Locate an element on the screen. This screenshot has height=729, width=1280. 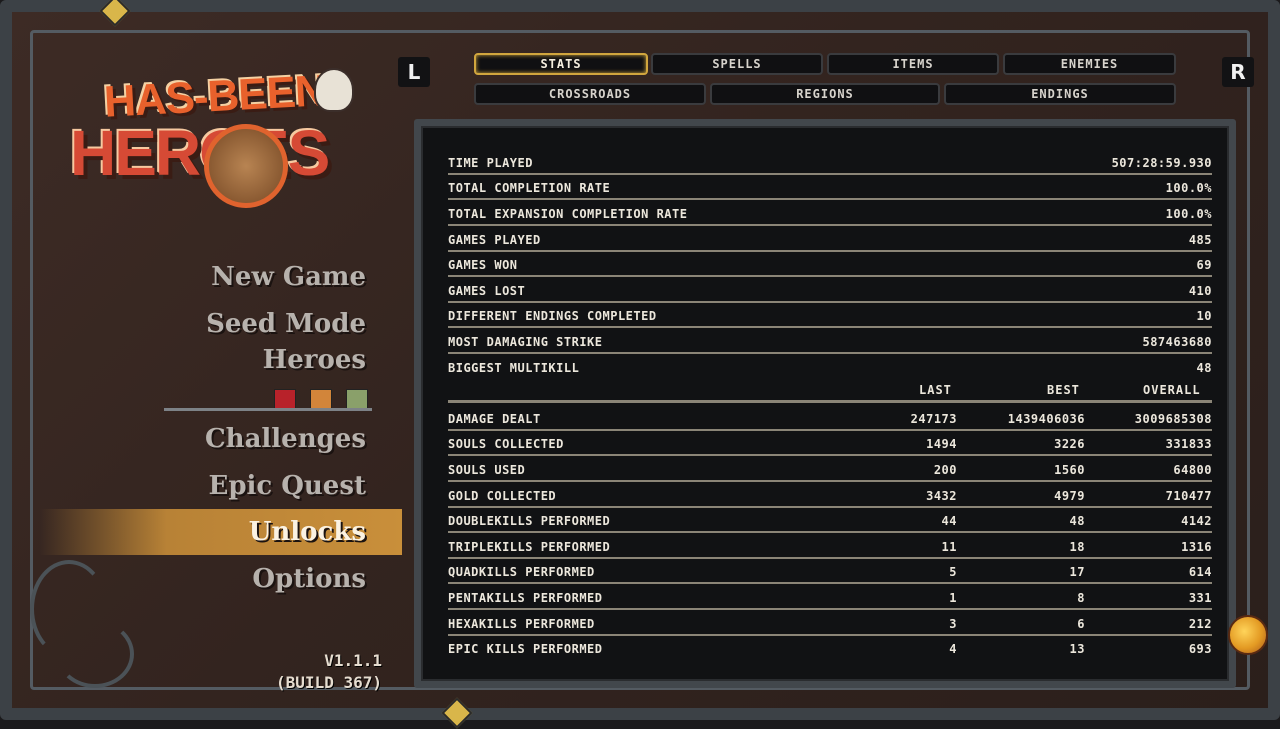
record-label: HEXAKILLS PERFORMED is located at coordinates (521, 624).